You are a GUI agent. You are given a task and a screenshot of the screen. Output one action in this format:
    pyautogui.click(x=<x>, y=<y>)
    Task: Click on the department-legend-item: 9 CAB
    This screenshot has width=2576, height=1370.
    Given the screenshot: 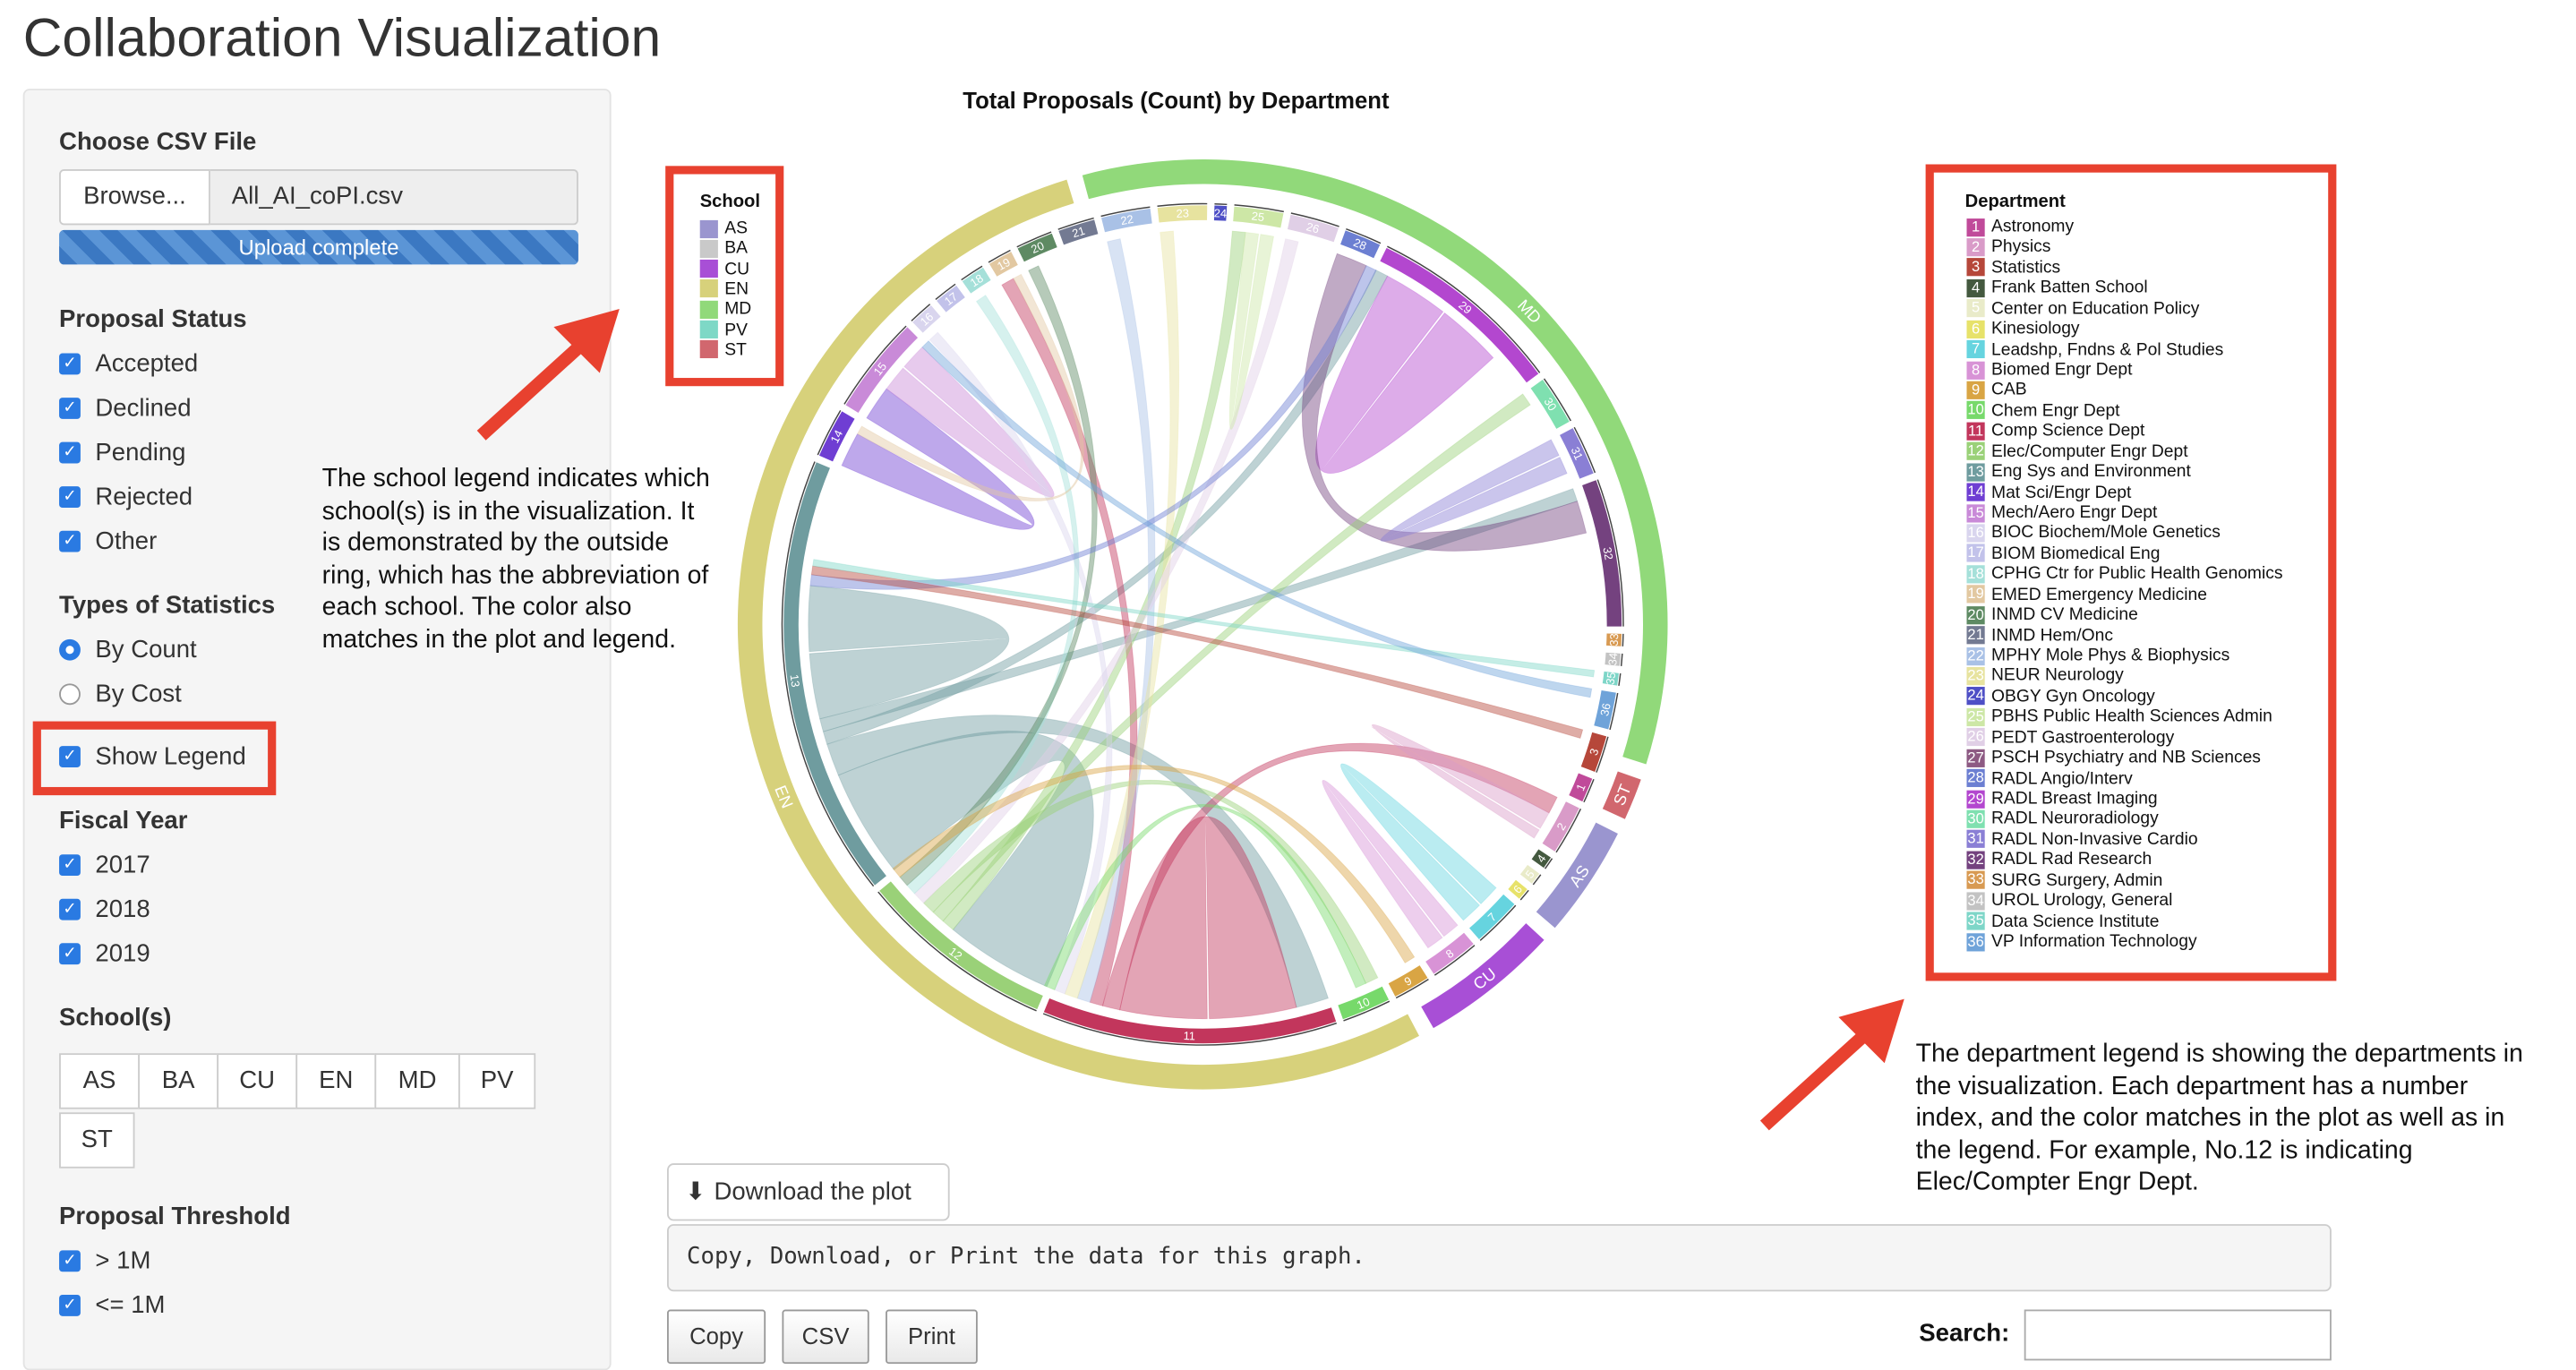 What is the action you would take?
    pyautogui.click(x=1996, y=390)
    